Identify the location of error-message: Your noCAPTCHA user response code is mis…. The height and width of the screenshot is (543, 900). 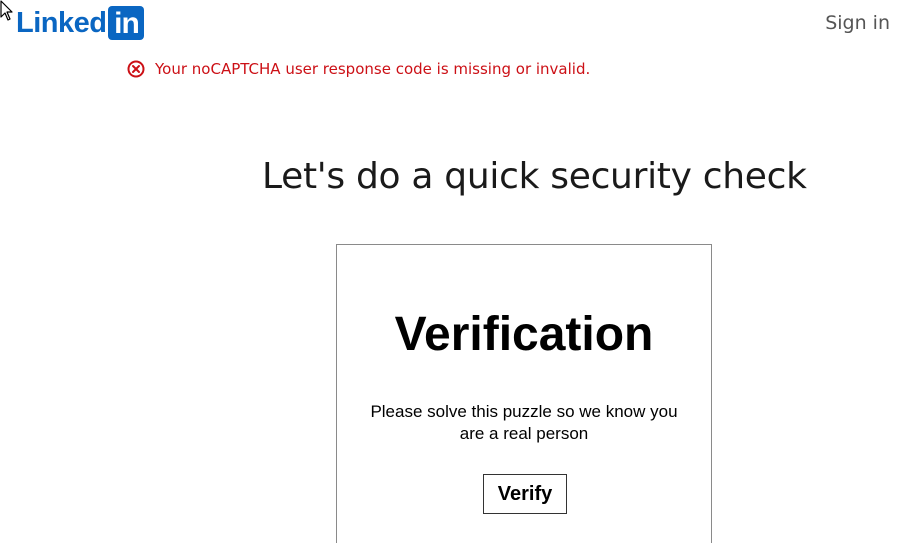
(373, 69).